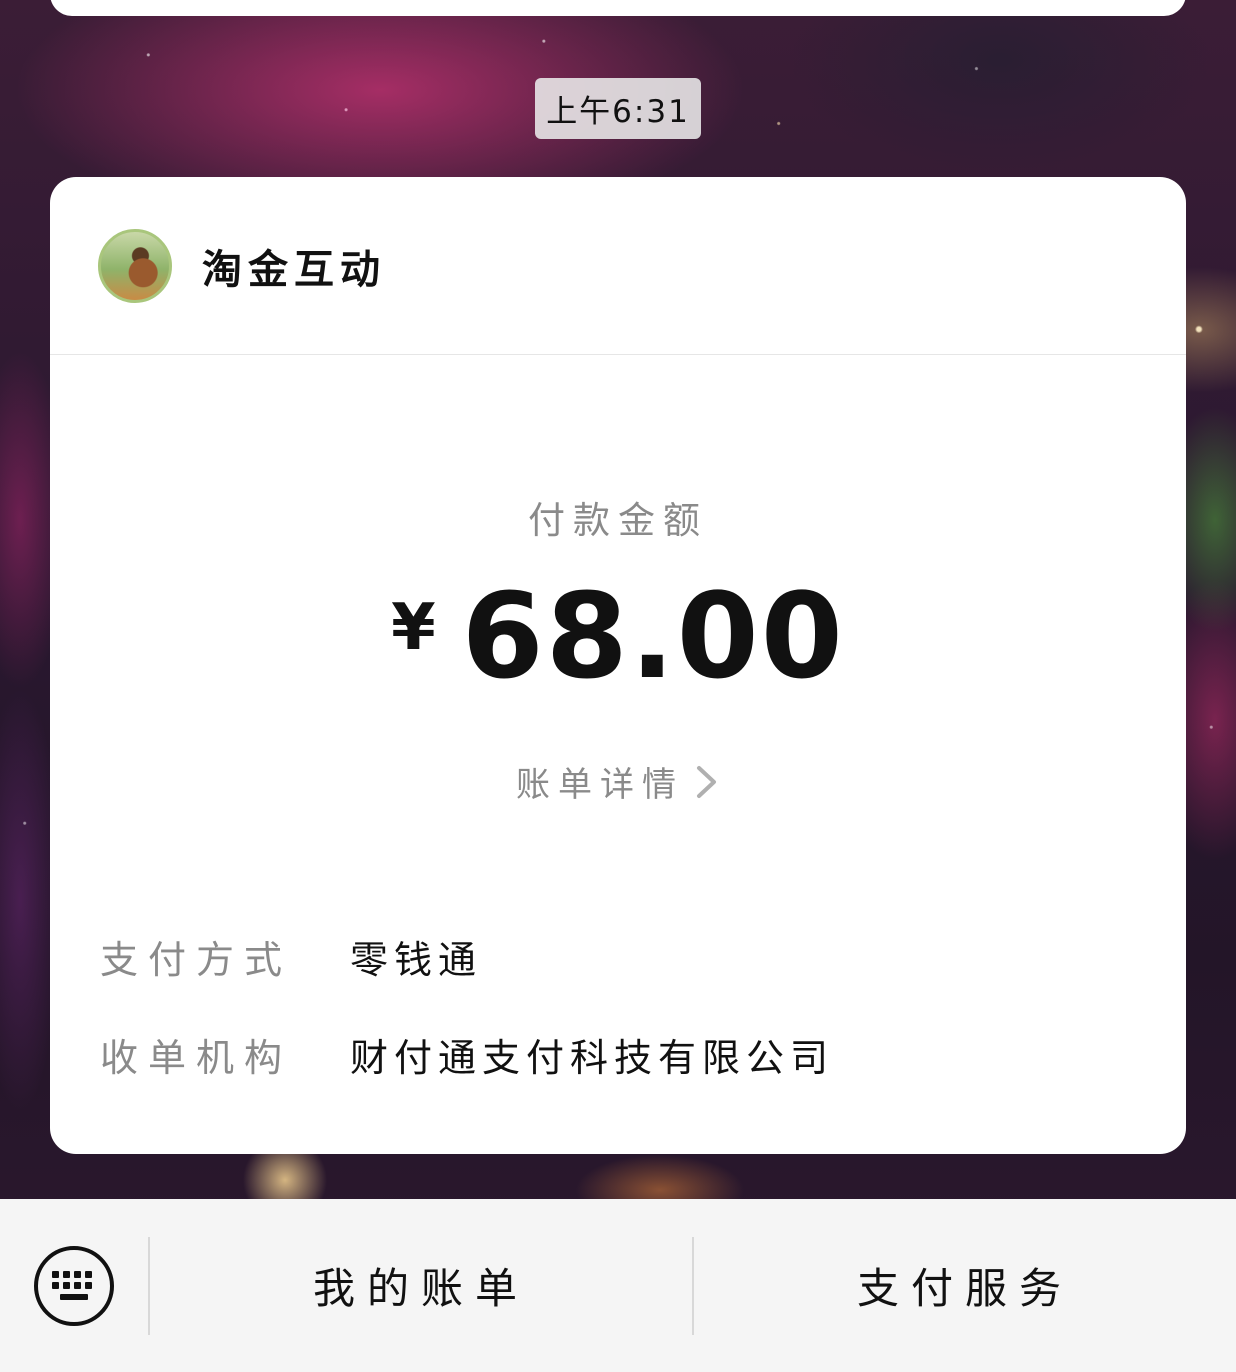 The width and height of the screenshot is (1236, 1372). What do you see at coordinates (416, 960) in the screenshot?
I see `payment-method-value: 零钱通` at bounding box center [416, 960].